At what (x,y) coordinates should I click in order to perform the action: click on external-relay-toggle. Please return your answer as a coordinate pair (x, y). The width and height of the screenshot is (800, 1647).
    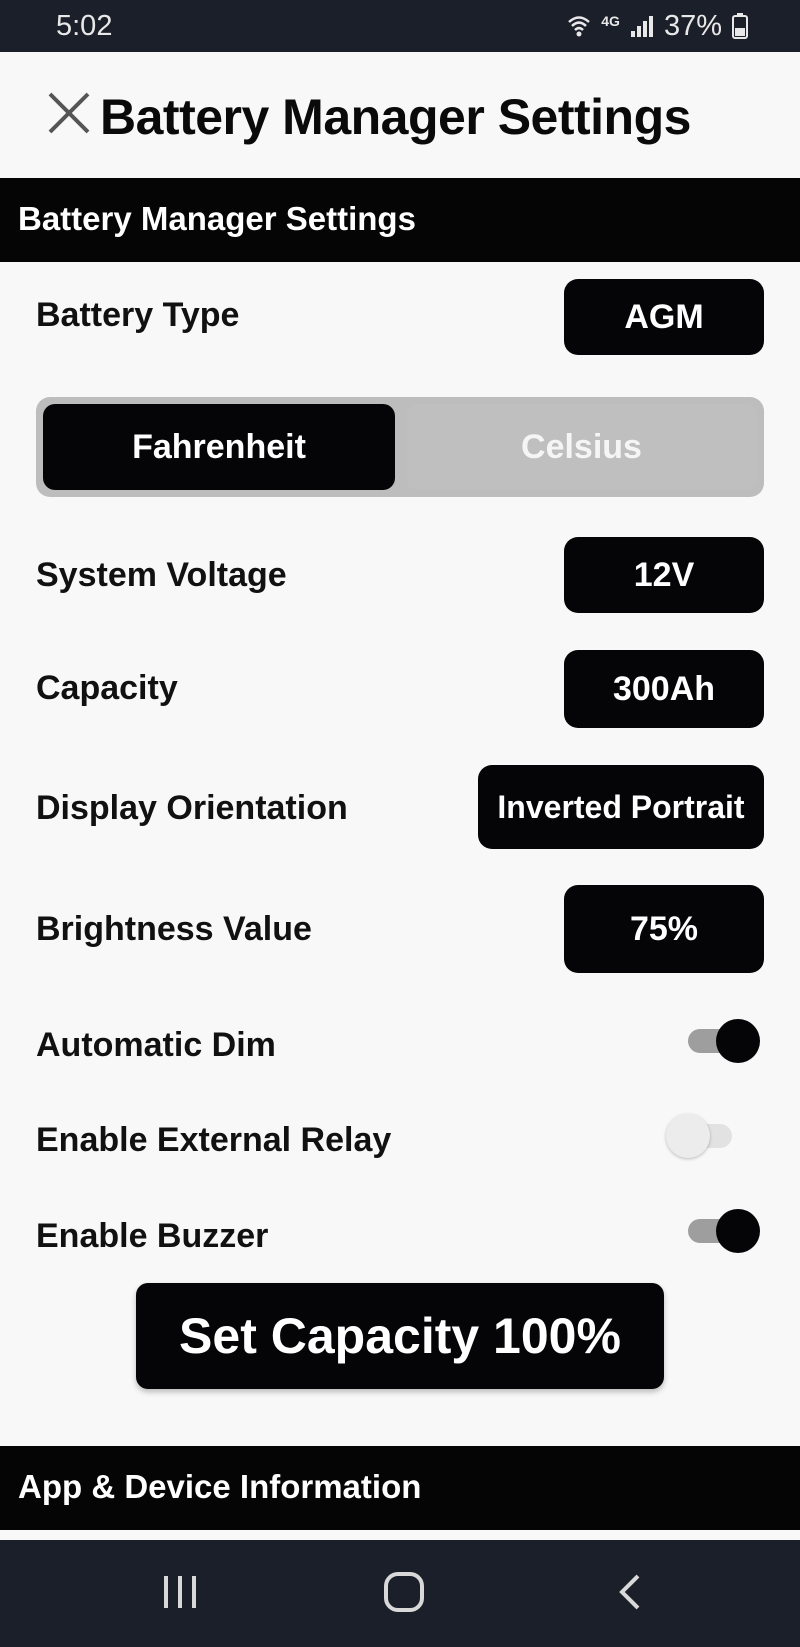
    Looking at the image, I should click on (706, 1136).